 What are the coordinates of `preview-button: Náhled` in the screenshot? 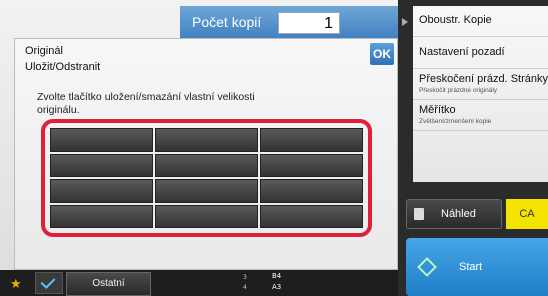 It's located at (454, 214).